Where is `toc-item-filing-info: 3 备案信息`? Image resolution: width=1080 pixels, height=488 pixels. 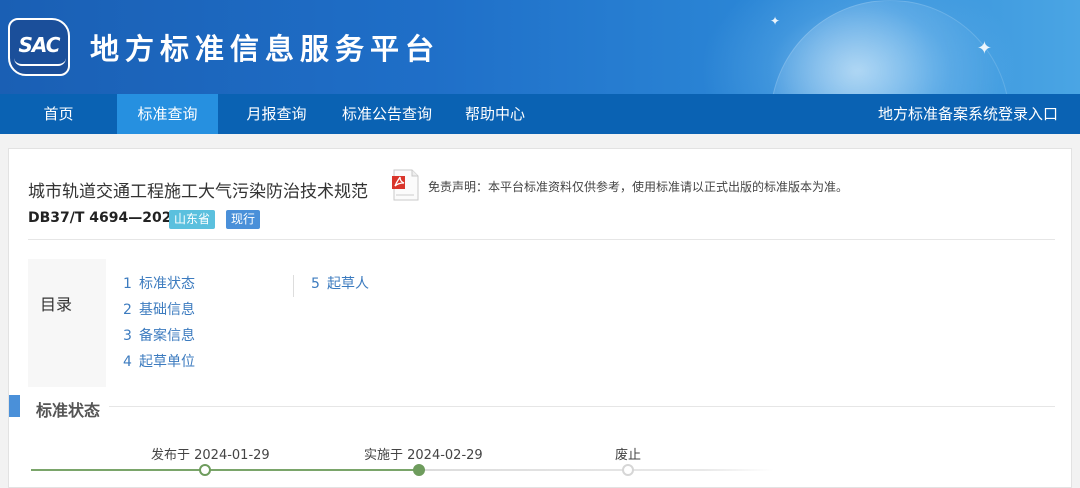 toc-item-filing-info: 3 备案信息 is located at coordinates (159, 336).